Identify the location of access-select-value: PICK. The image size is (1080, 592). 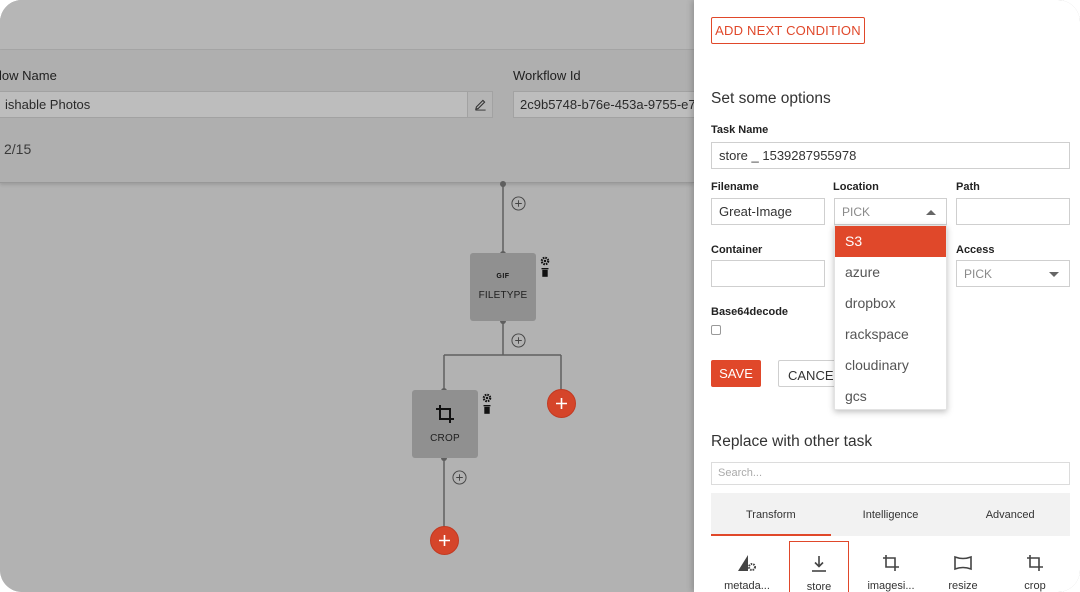
(978, 274).